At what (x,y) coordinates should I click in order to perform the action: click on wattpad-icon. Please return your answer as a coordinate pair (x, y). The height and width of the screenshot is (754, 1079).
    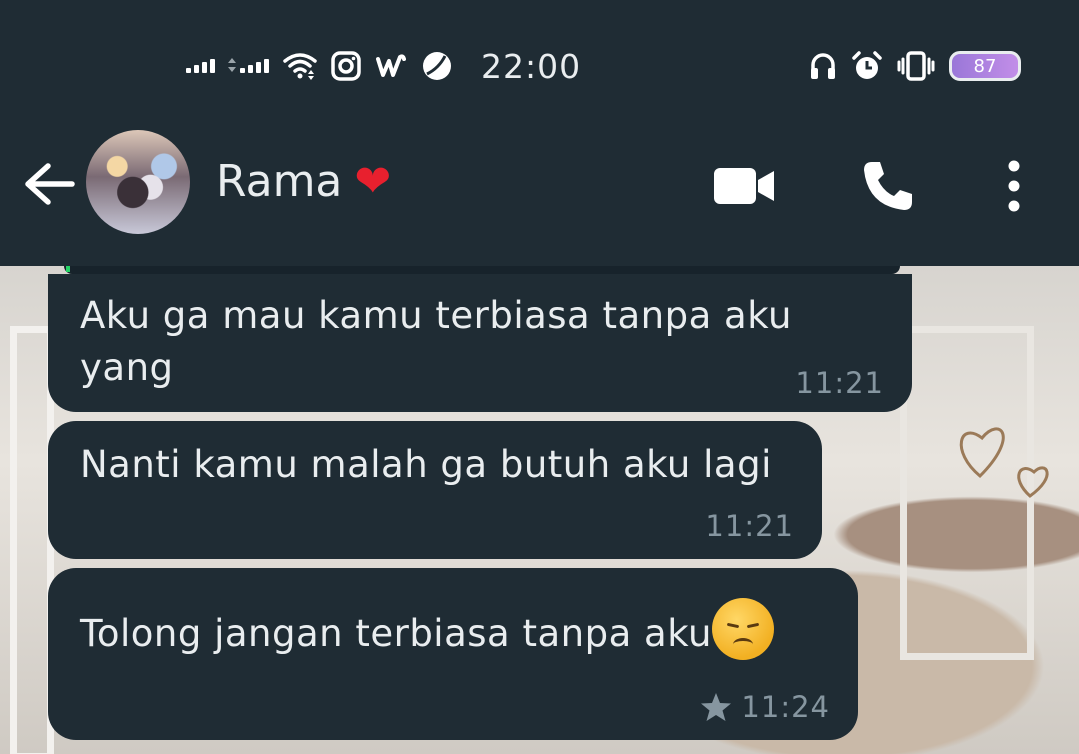
    Looking at the image, I should click on (391, 65).